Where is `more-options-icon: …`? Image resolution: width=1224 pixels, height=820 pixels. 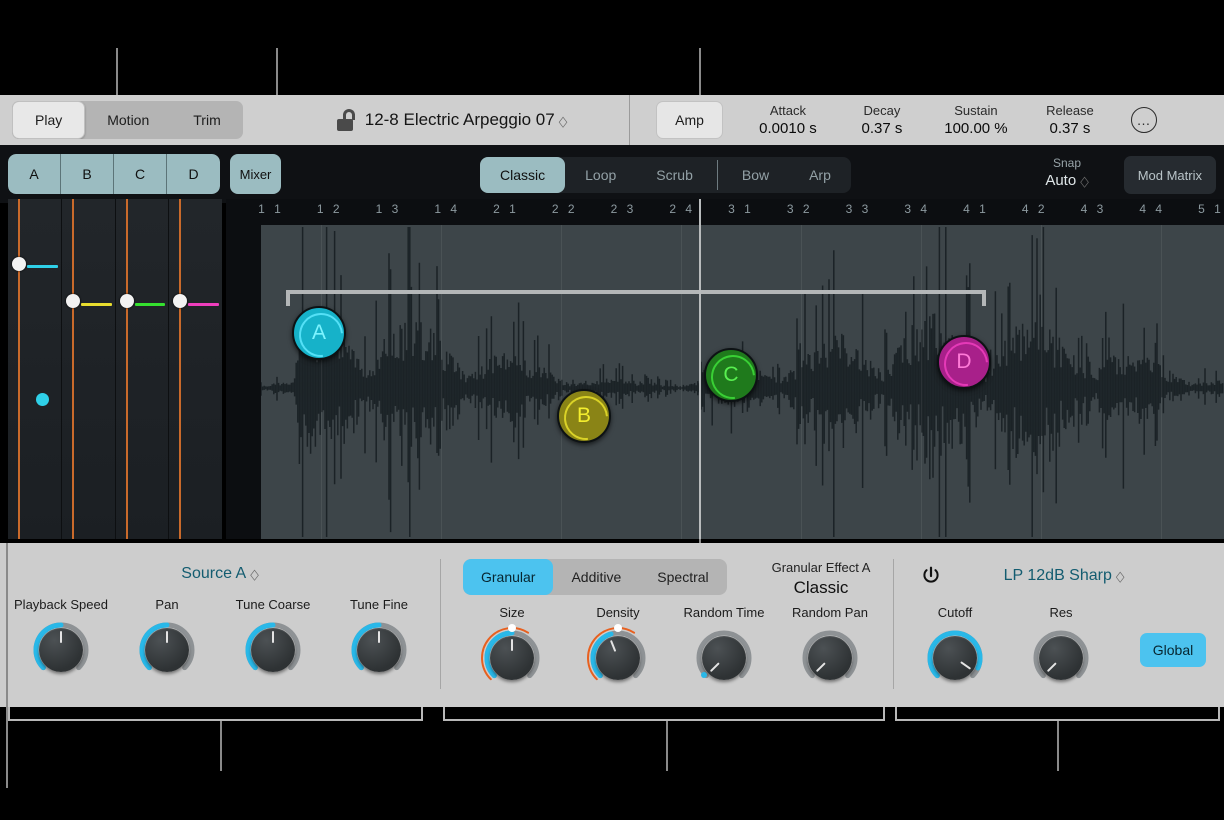
more-options-icon: … is located at coordinates (1143, 120).